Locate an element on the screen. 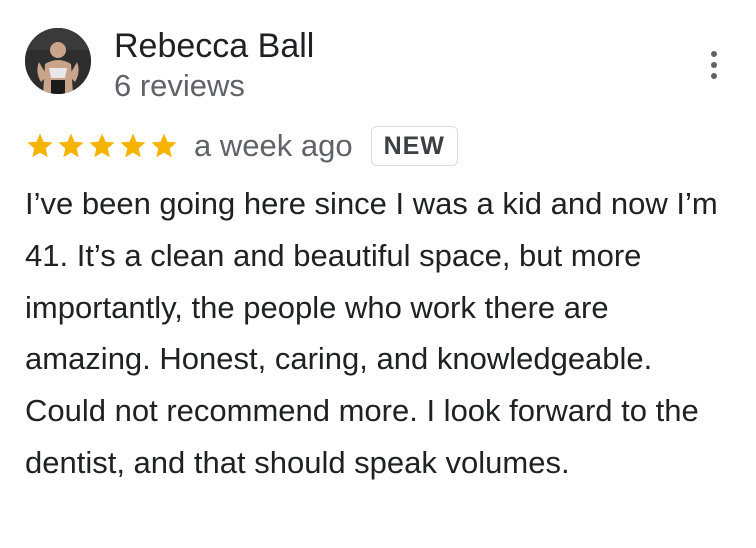 Image resolution: width=756 pixels, height=548 pixels. avatar is located at coordinates (58, 61).